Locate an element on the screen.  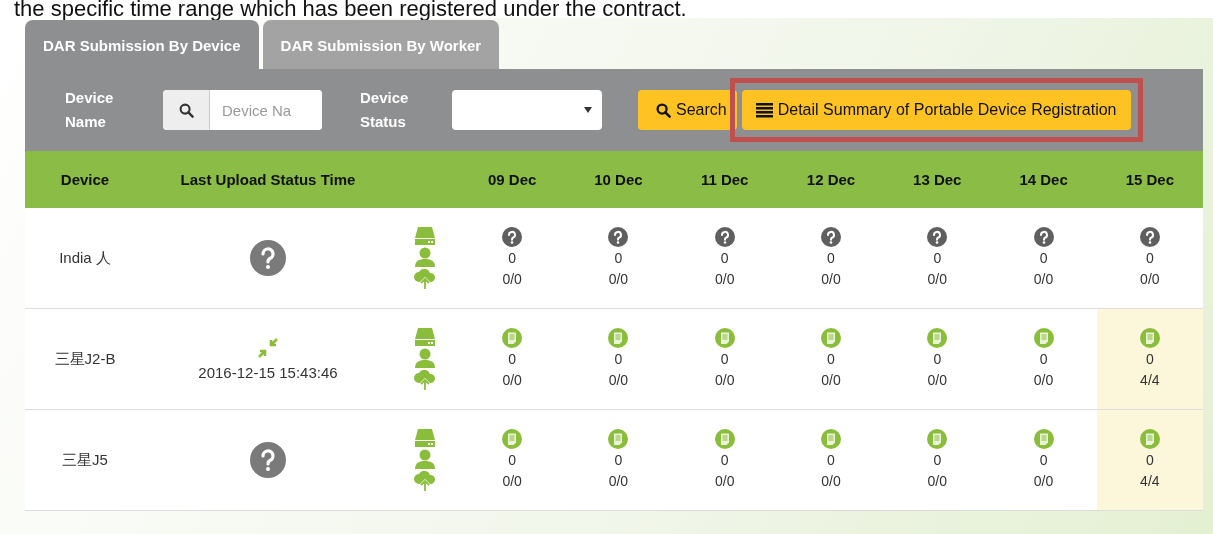
search-button: Search is located at coordinates (687, 110).